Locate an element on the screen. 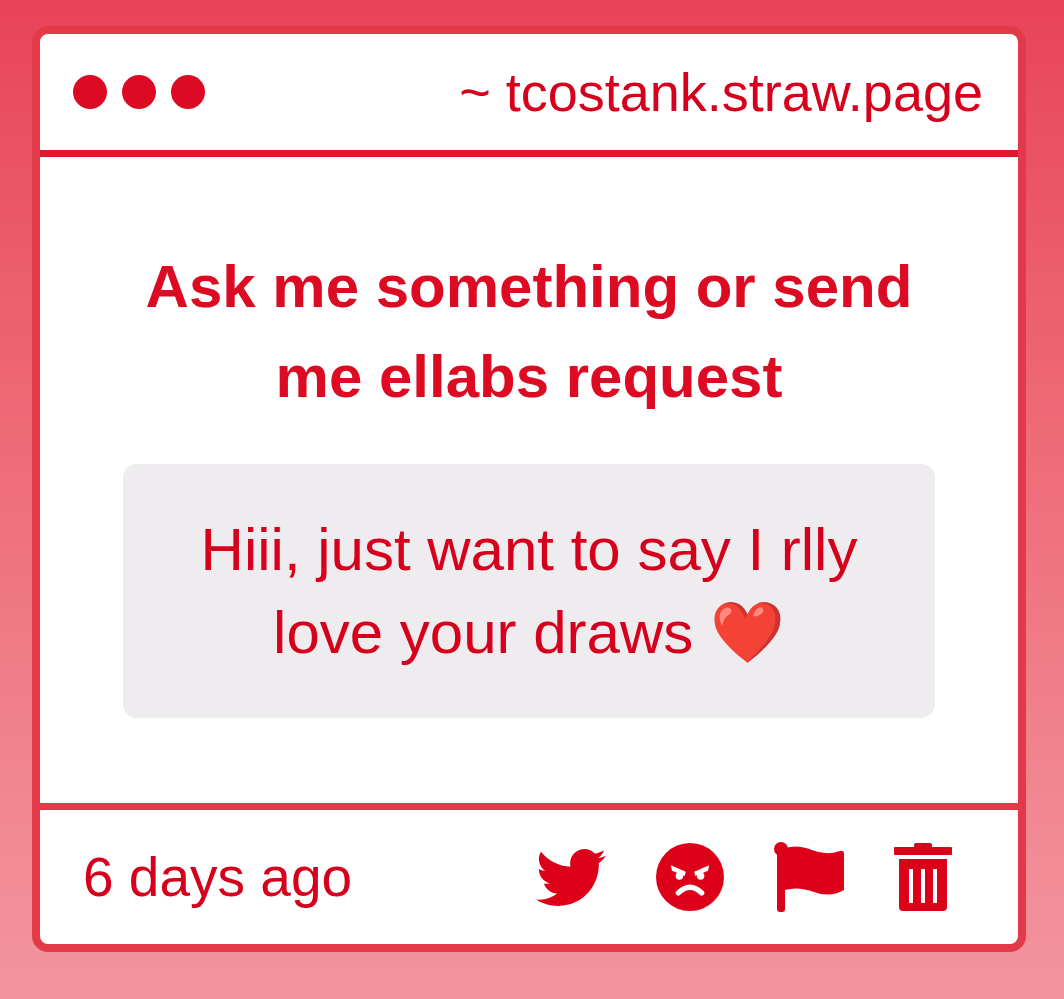 The height and width of the screenshot is (999, 1064). flag-icon is located at coordinates (809, 877).